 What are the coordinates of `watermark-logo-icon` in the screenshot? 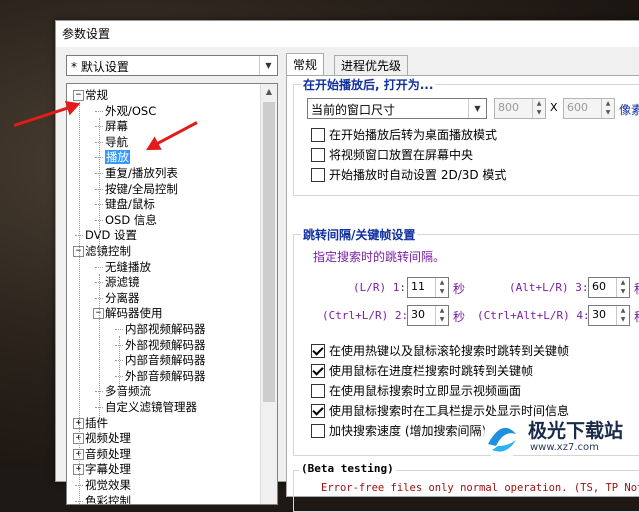 It's located at (502, 439).